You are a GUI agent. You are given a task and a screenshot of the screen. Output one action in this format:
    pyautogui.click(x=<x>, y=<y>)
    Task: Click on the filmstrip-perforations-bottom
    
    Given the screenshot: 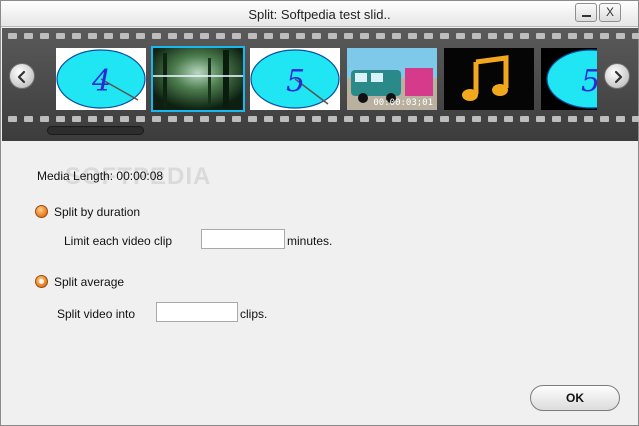 What is the action you would take?
    pyautogui.click(x=320, y=119)
    